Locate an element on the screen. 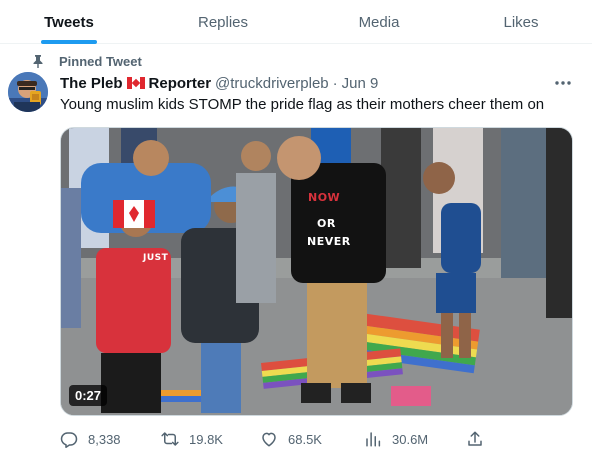  reply-icon is located at coordinates (69, 440).